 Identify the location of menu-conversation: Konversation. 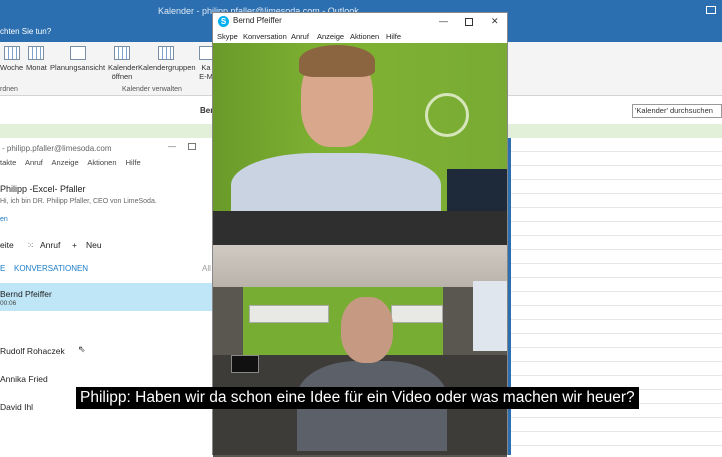
(265, 36).